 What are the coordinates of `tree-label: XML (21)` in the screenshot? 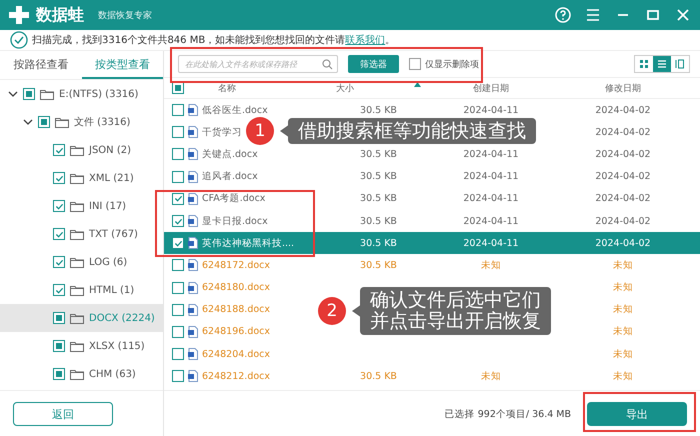 It's located at (111, 178).